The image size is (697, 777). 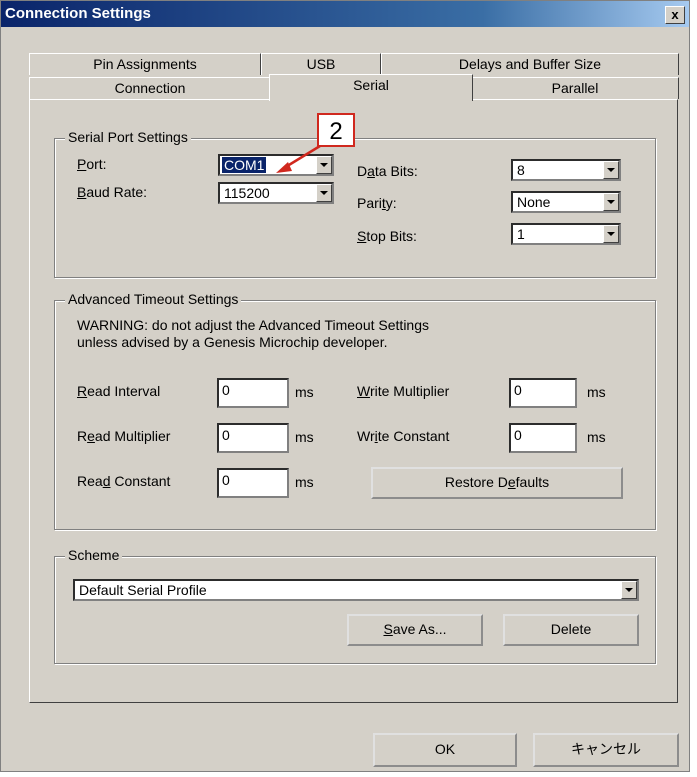 What do you see at coordinates (534, 202) in the screenshot?
I see `parity-value: None` at bounding box center [534, 202].